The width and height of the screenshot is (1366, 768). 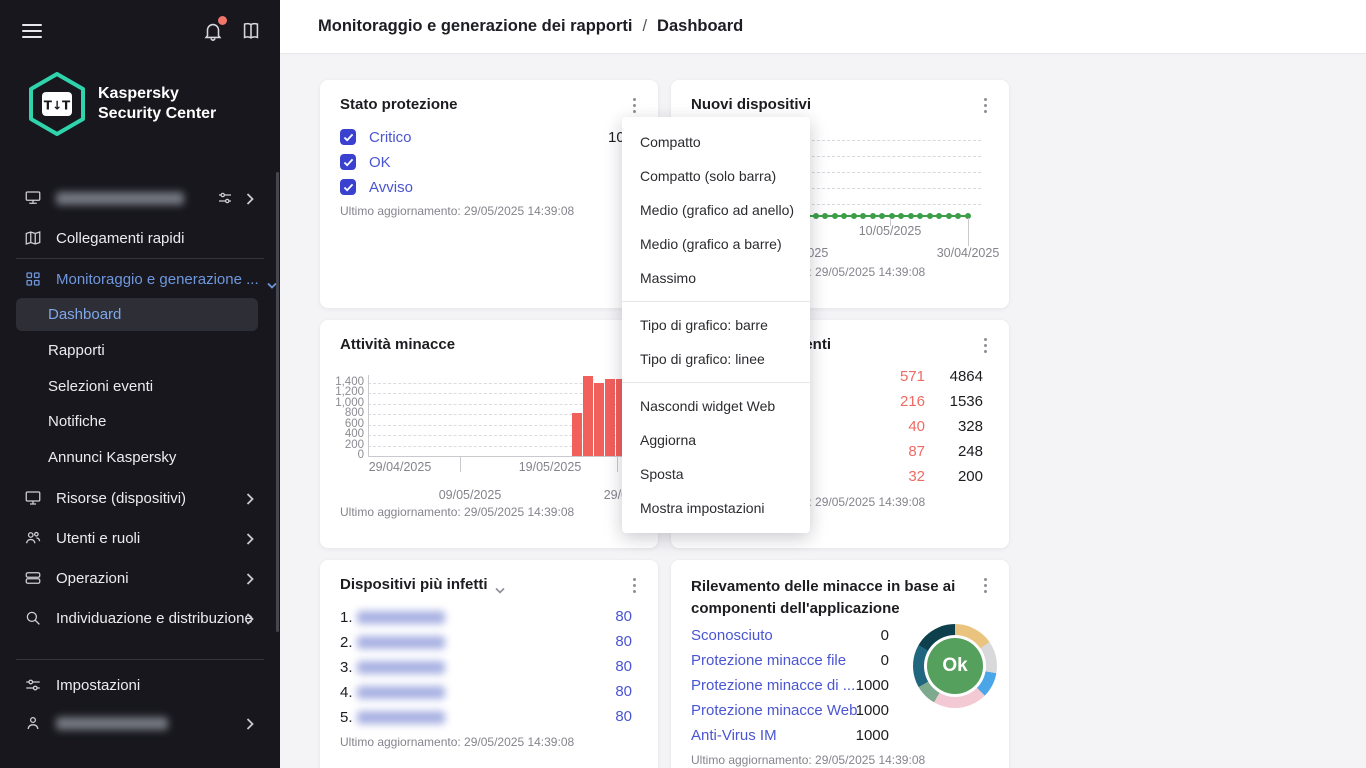 What do you see at coordinates (399, 104) in the screenshot?
I see `widget-title: Stato protezione` at bounding box center [399, 104].